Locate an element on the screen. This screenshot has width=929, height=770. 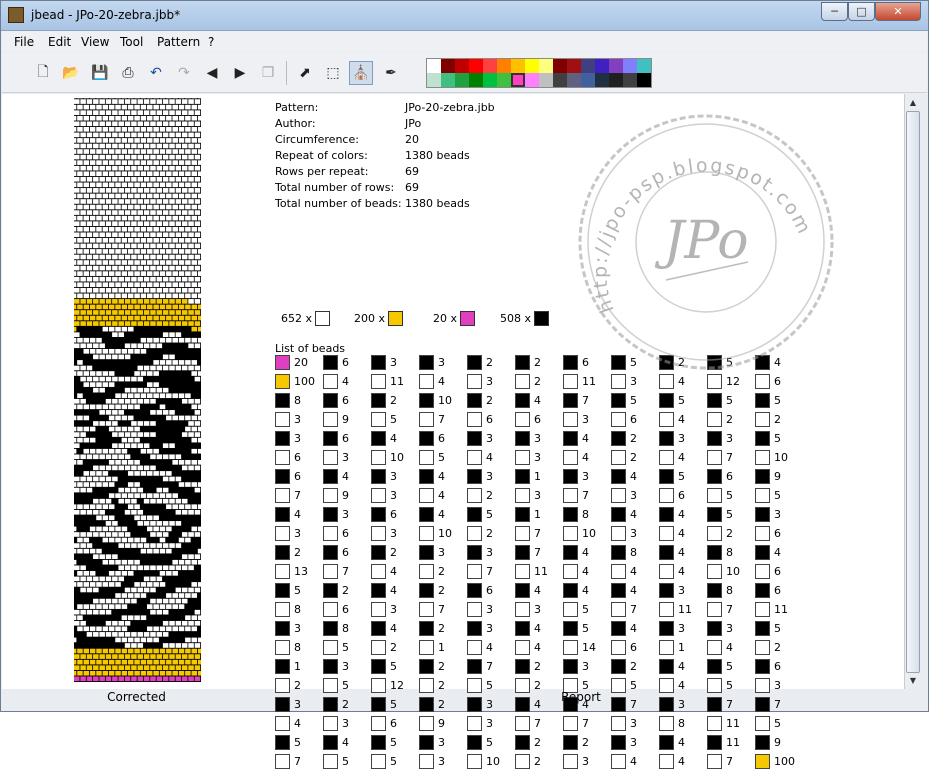
palette-swatch is located at coordinates (434, 66).